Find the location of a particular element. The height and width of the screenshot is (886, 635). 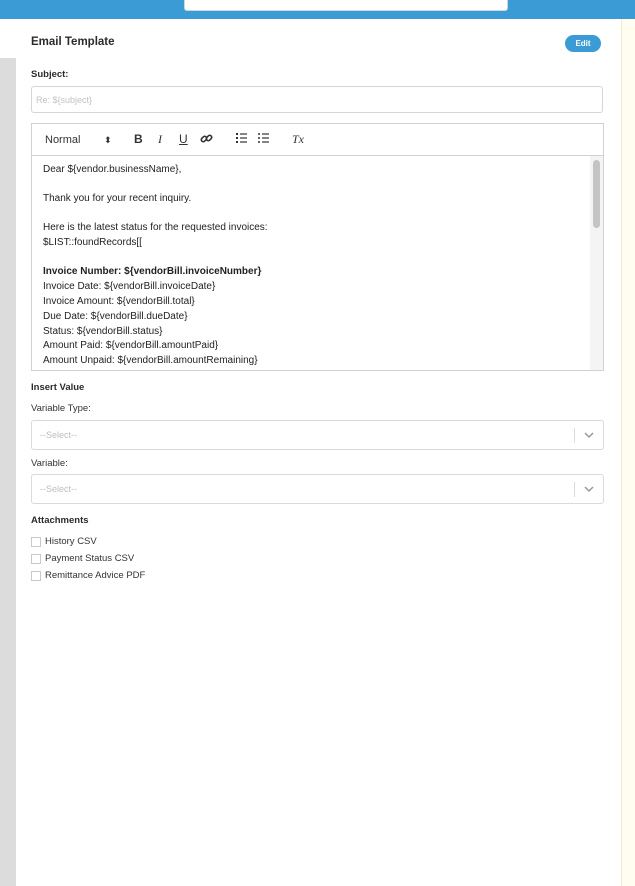

italic-button: I is located at coordinates (160, 139).